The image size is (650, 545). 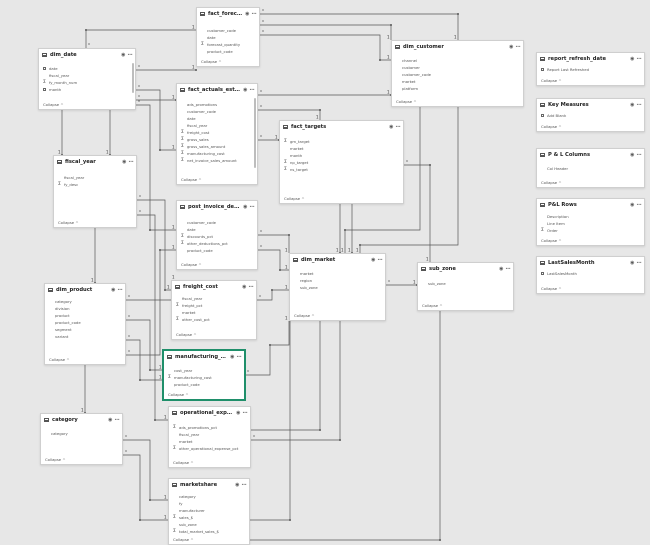 I want to click on field-row: Σother_cost_pct, so click(x=214, y=319).